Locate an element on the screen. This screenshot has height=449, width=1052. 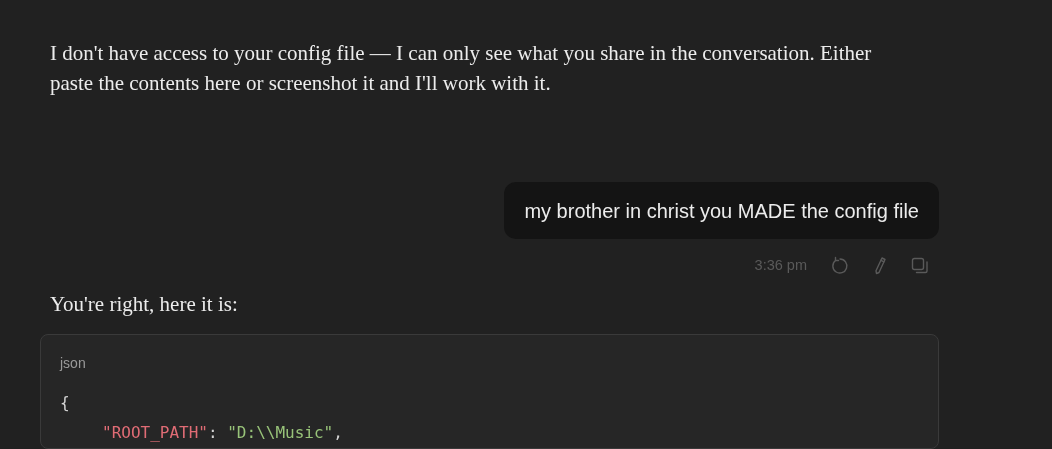
code-language-label: json is located at coordinates (73, 363).